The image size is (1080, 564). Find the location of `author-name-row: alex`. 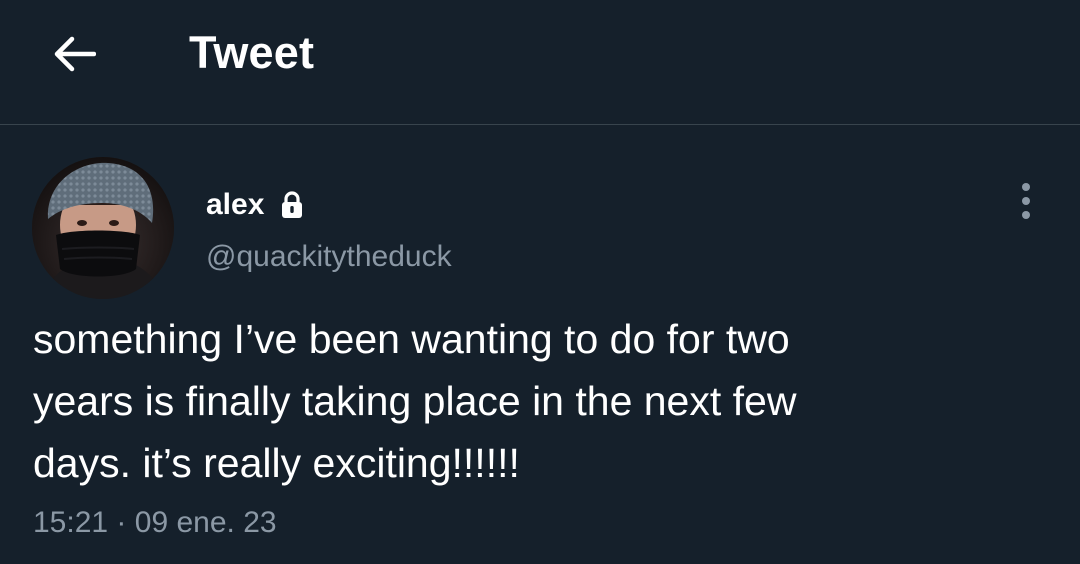

author-name-row: alex is located at coordinates (255, 205).